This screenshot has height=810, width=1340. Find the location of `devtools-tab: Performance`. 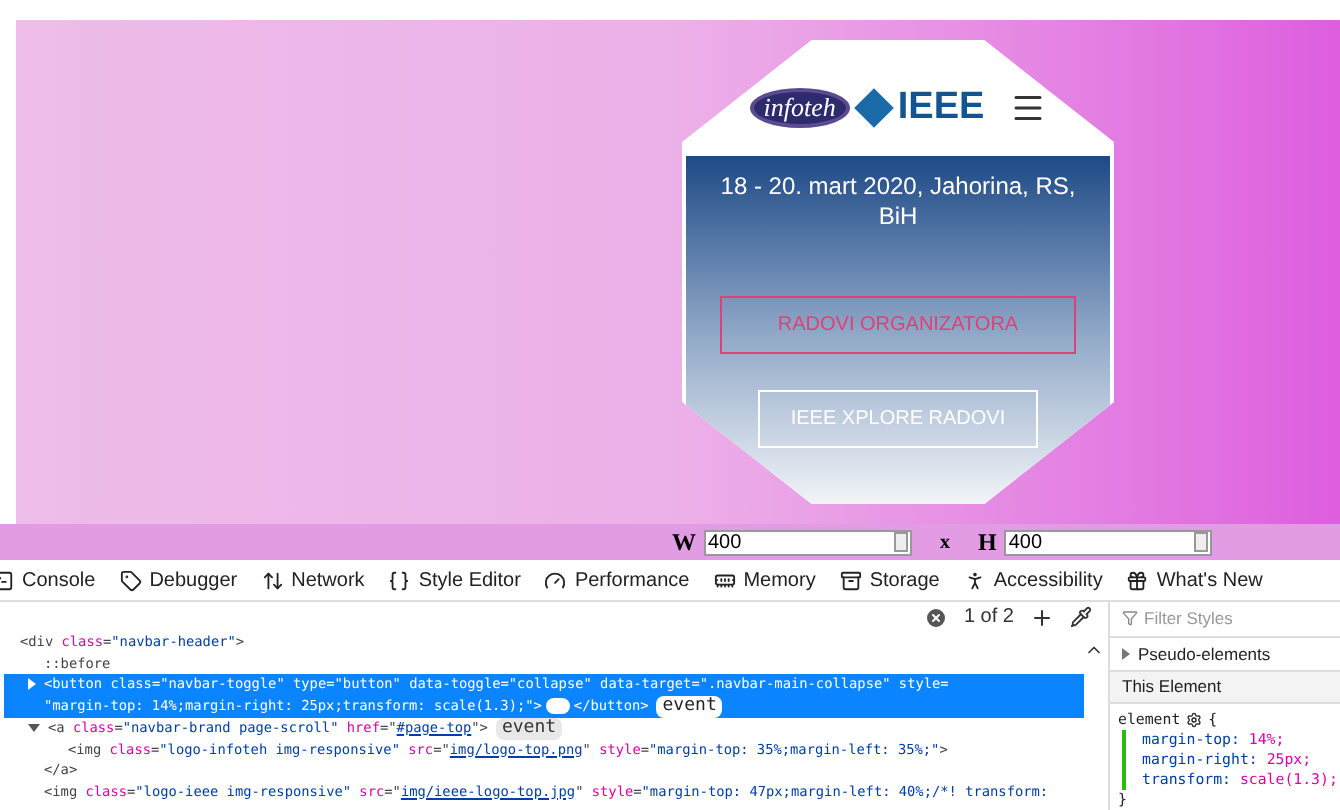

devtools-tab: Performance is located at coordinates (617, 580).